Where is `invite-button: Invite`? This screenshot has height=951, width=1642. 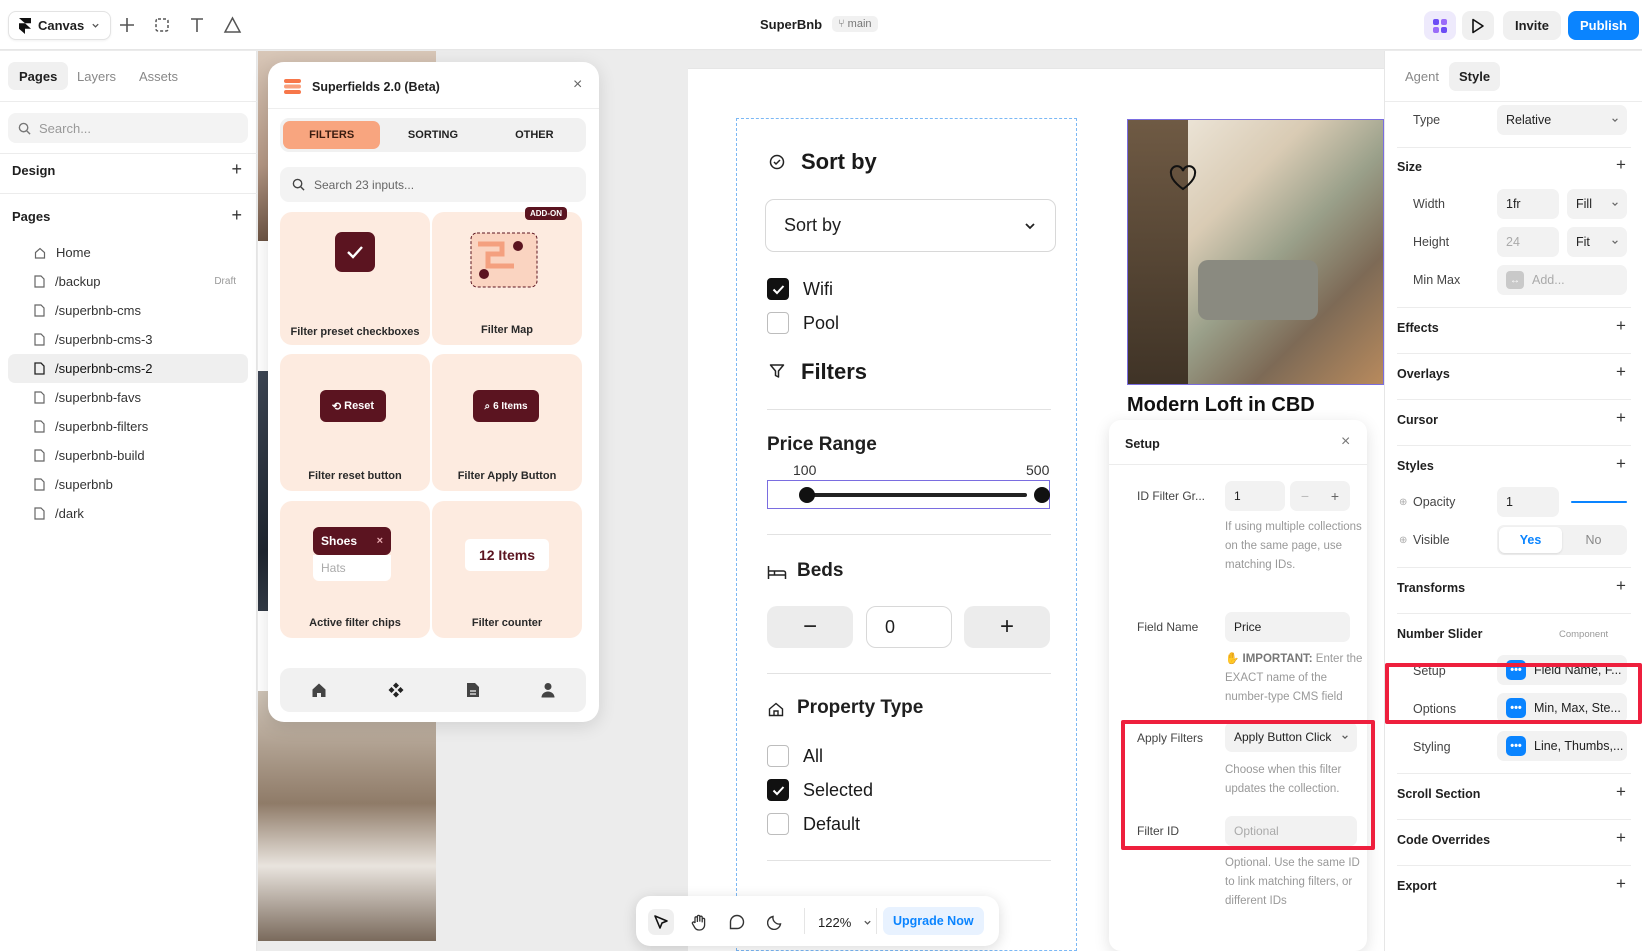
invite-button: Invite is located at coordinates (1532, 25).